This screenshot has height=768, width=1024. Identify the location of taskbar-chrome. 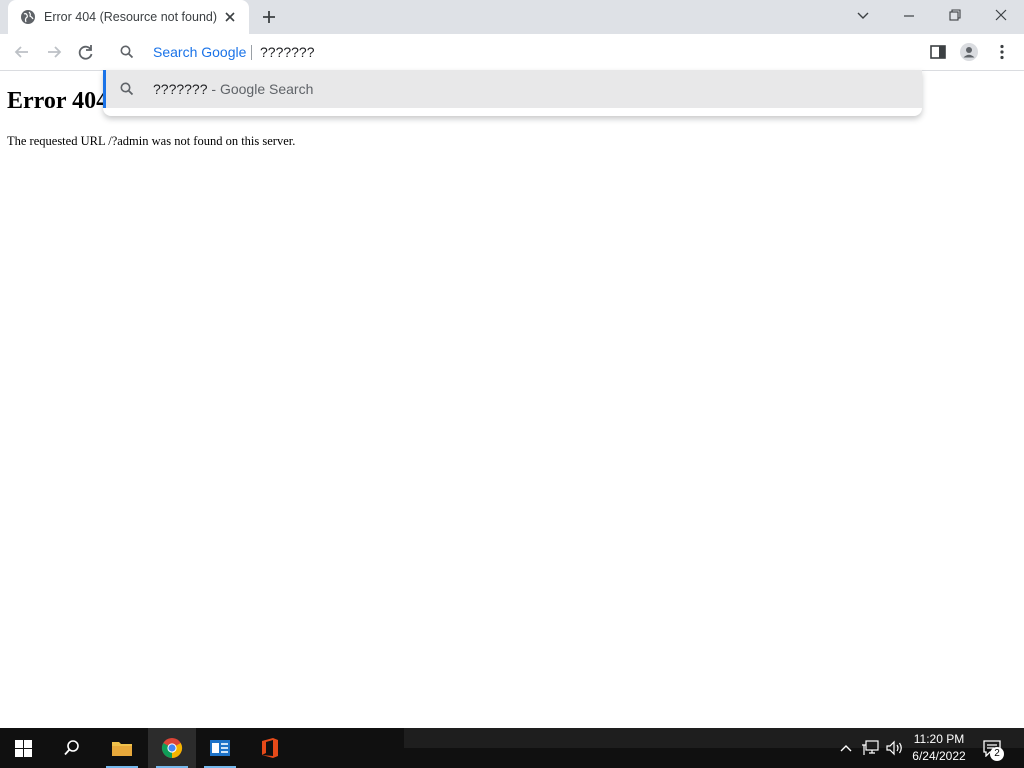
(172, 748).